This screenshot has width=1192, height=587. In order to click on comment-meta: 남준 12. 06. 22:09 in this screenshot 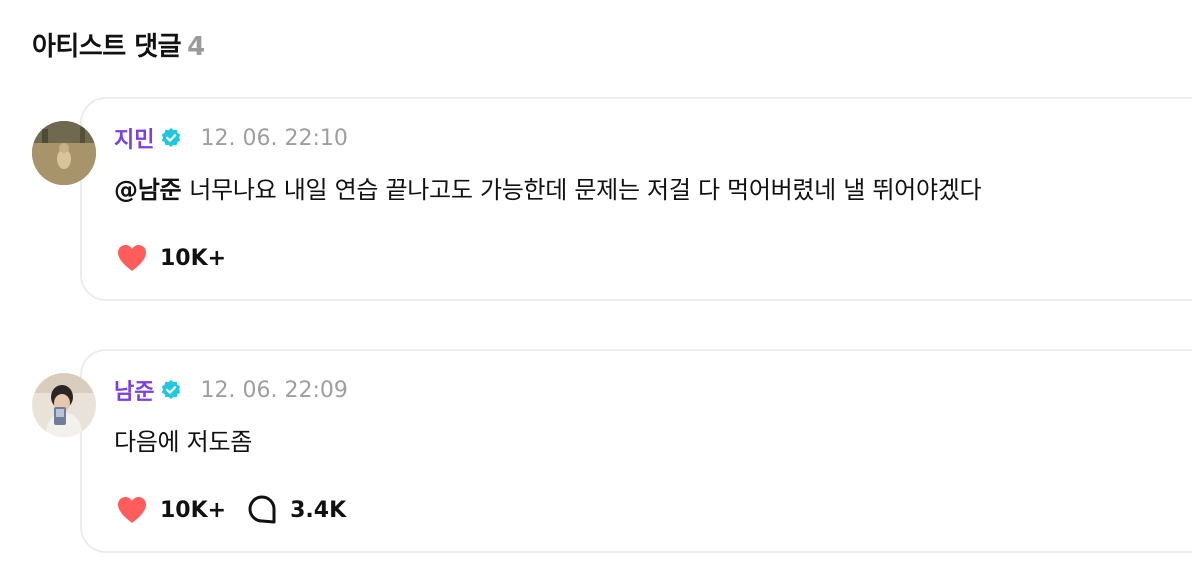, I will do `click(231, 390)`.